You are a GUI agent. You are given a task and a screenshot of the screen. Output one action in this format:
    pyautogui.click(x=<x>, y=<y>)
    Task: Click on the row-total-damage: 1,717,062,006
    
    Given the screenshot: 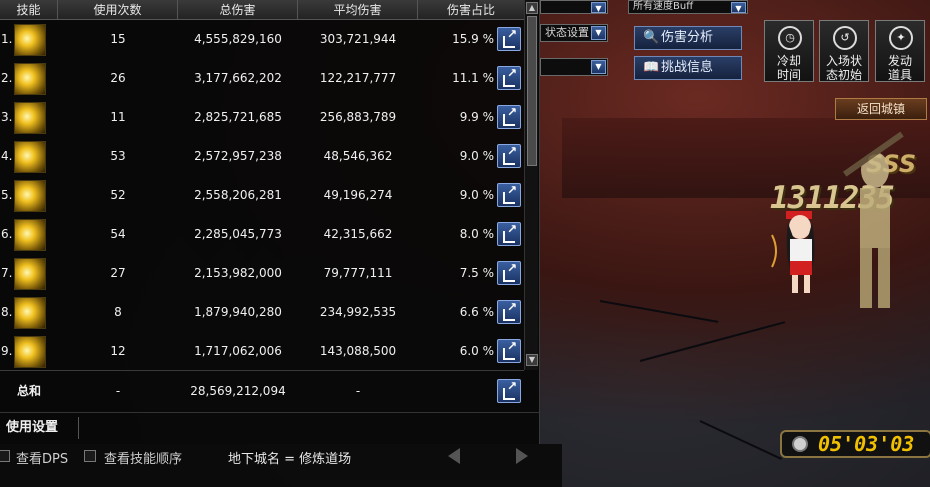 What is the action you would take?
    pyautogui.click(x=238, y=351)
    